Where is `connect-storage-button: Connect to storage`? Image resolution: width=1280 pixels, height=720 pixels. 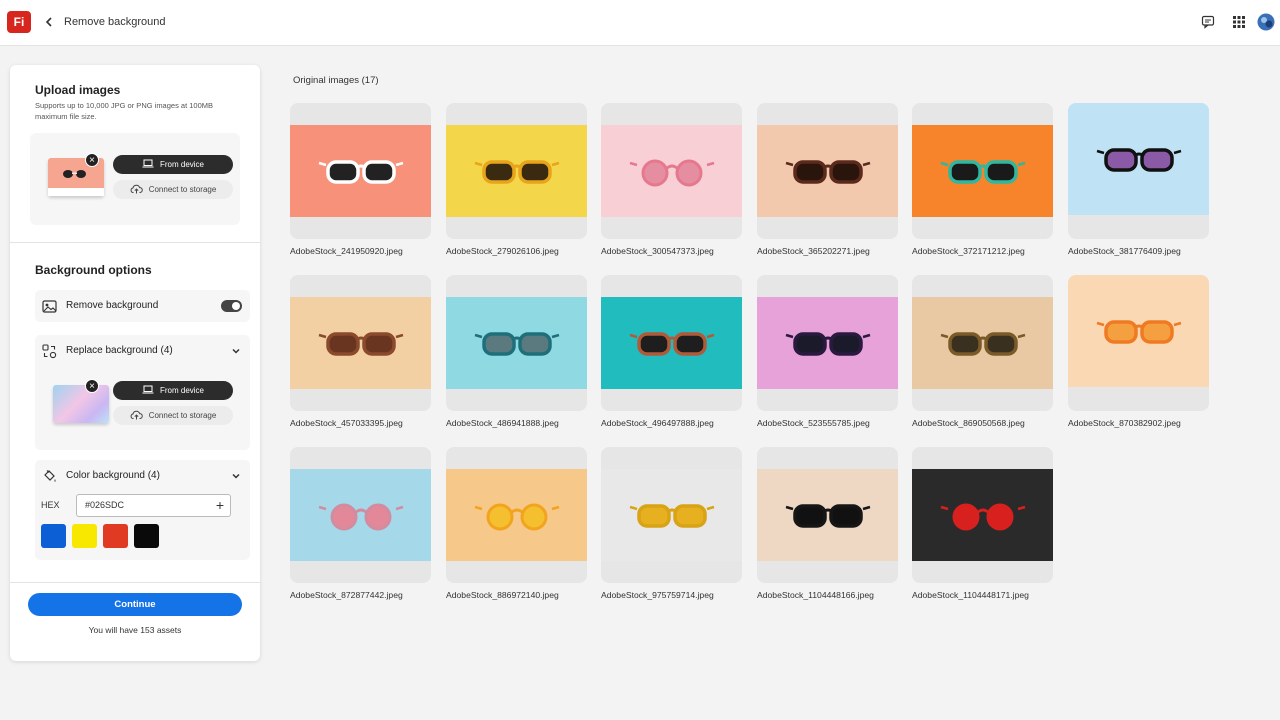
connect-storage-button: Connect to storage is located at coordinates (173, 189).